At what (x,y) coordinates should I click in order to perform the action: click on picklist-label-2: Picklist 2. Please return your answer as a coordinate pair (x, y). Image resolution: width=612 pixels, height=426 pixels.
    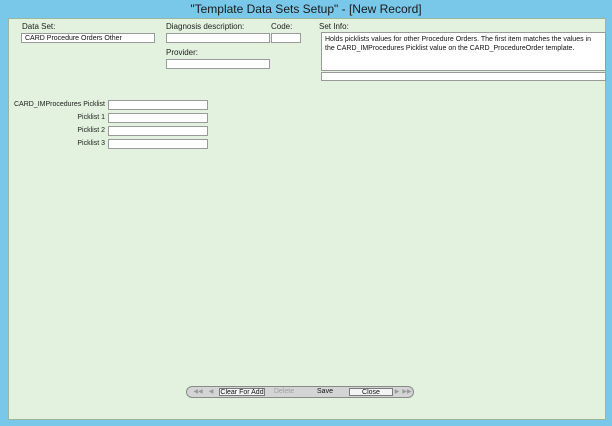
    Looking at the image, I should click on (91, 130).